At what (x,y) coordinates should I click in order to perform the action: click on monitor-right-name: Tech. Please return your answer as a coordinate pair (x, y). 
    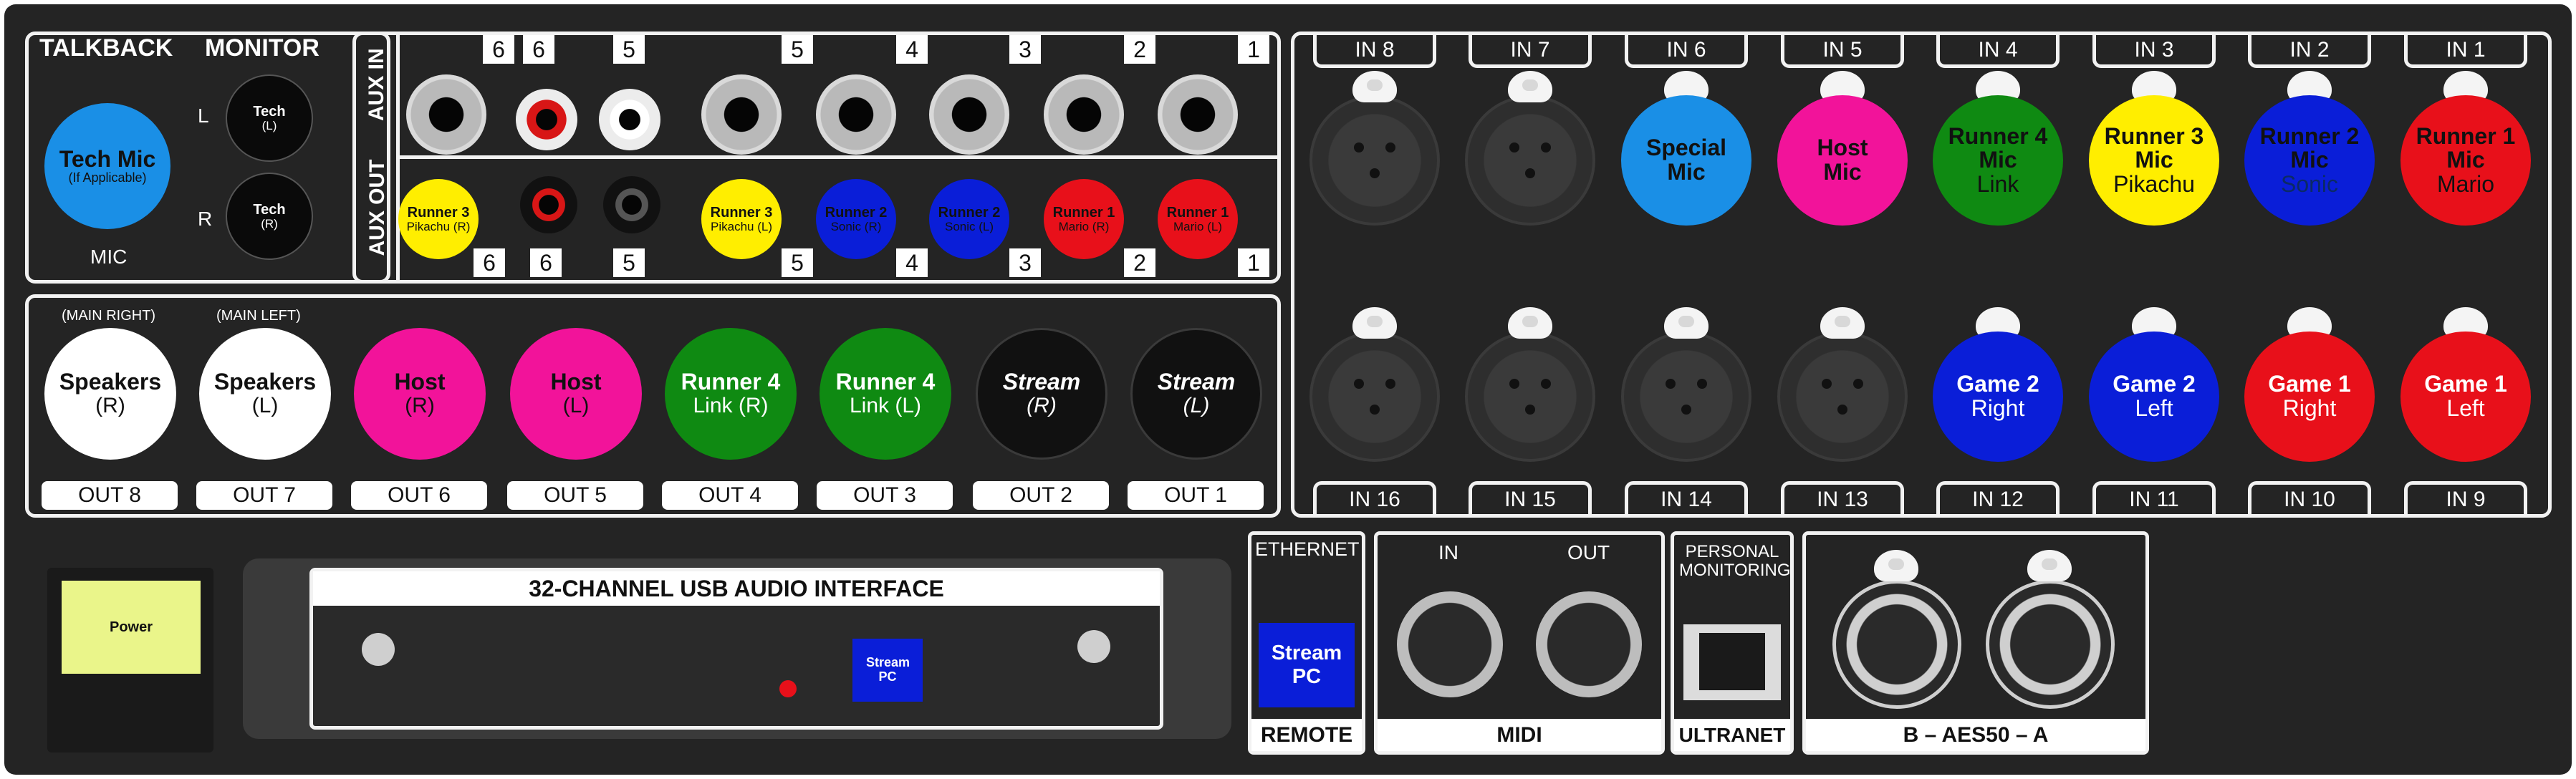
    Looking at the image, I should click on (270, 209).